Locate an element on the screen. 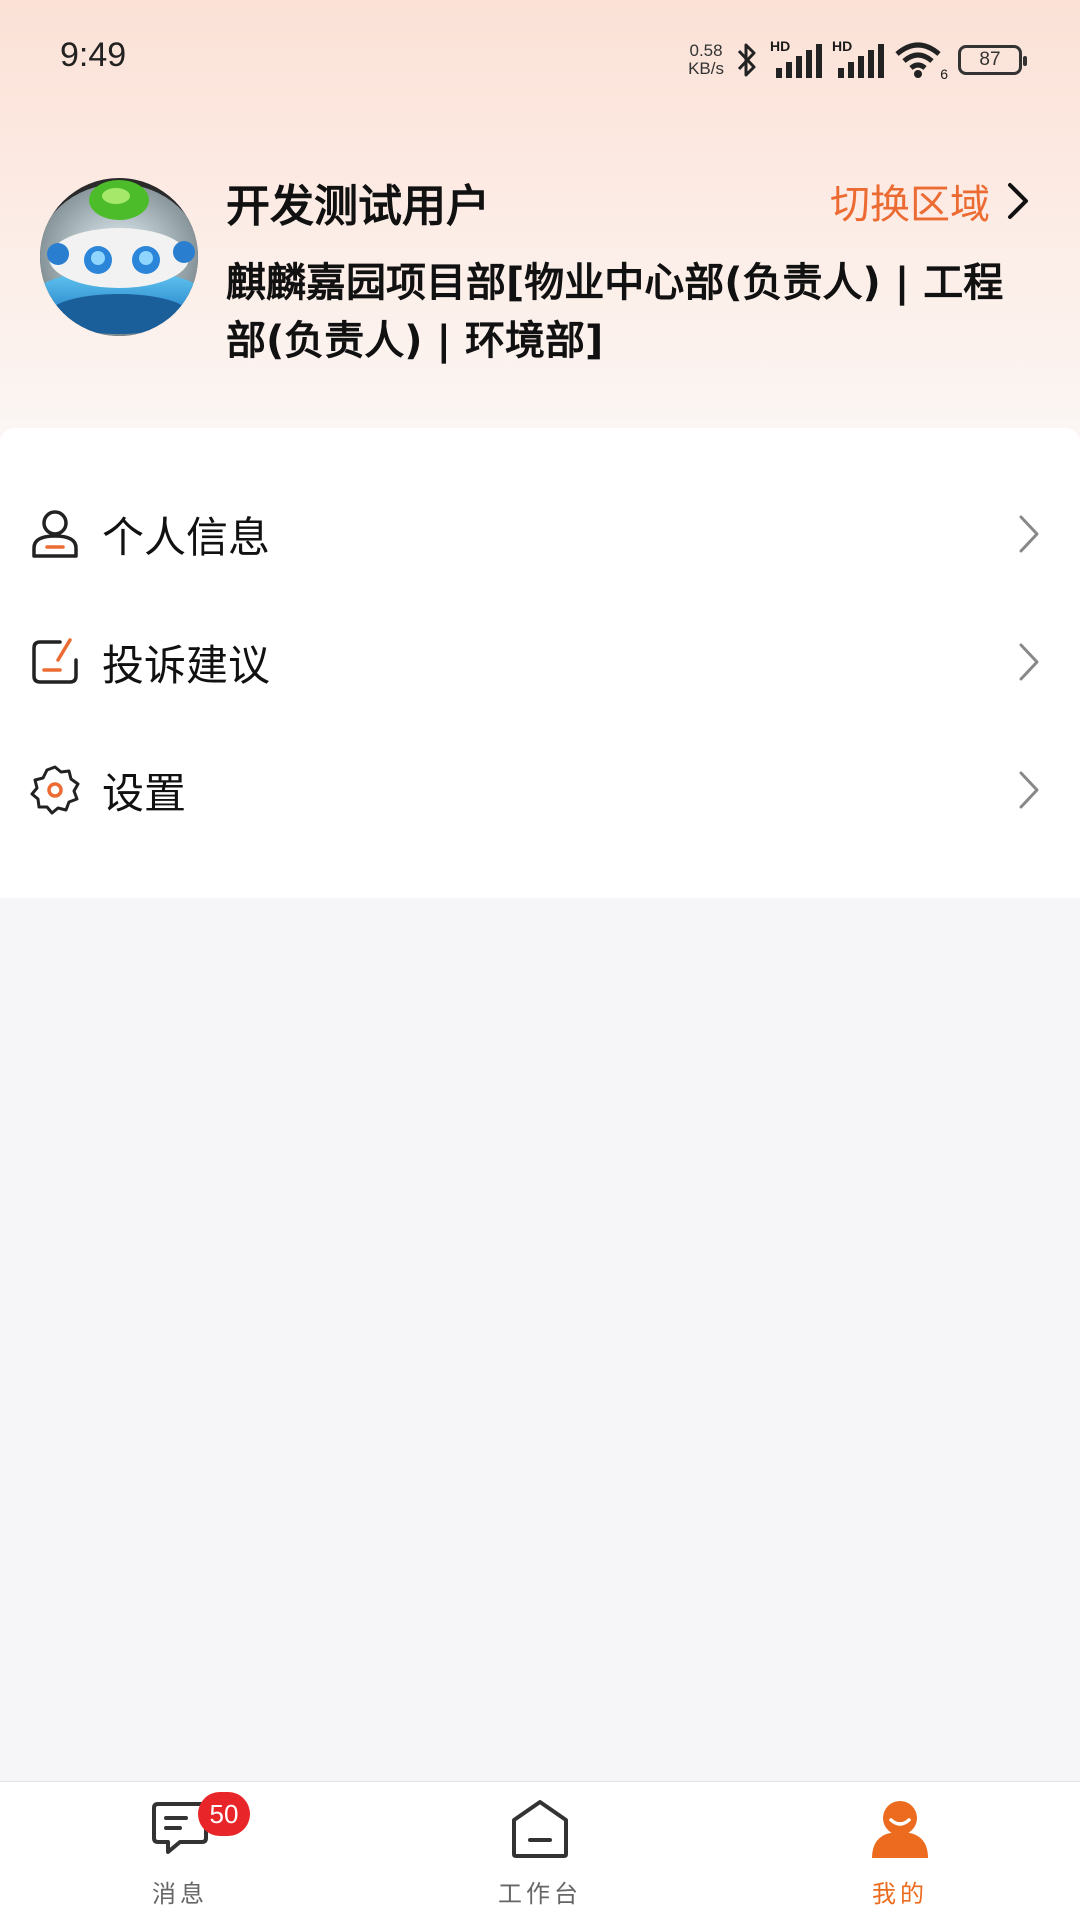  menu-item-label: 设置 is located at coordinates (144, 793).